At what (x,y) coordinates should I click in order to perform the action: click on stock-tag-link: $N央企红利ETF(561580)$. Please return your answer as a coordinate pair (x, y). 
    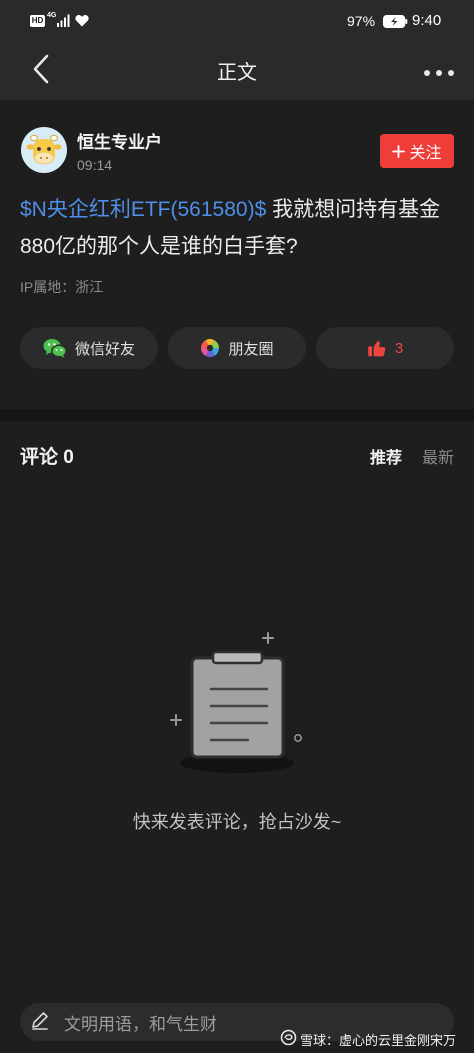
    Looking at the image, I should click on (143, 209).